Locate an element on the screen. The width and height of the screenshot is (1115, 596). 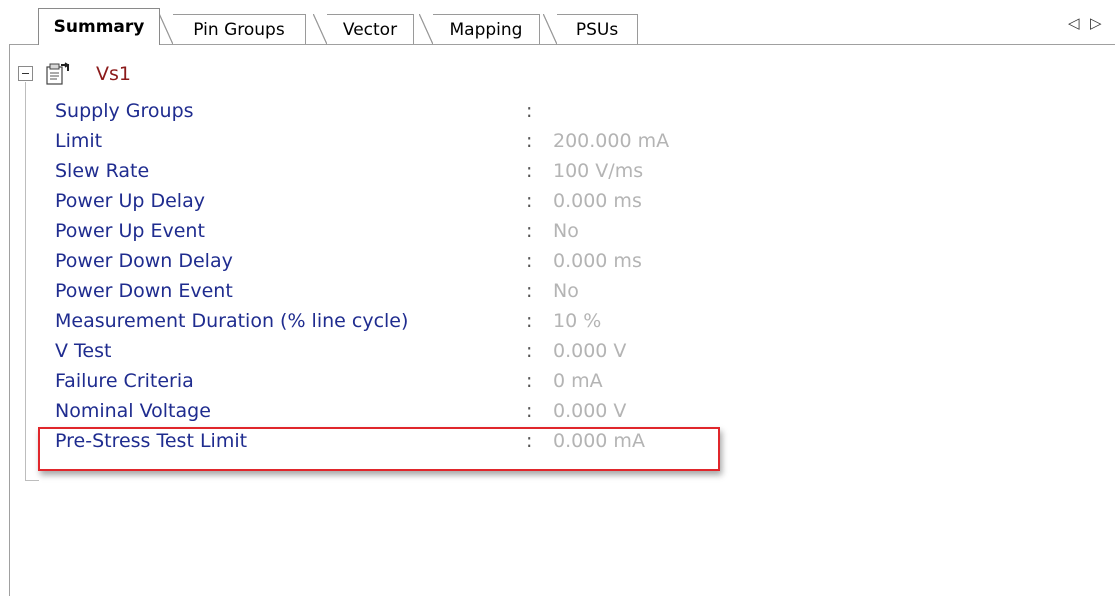
property-value: 100 V/ms is located at coordinates (598, 171).